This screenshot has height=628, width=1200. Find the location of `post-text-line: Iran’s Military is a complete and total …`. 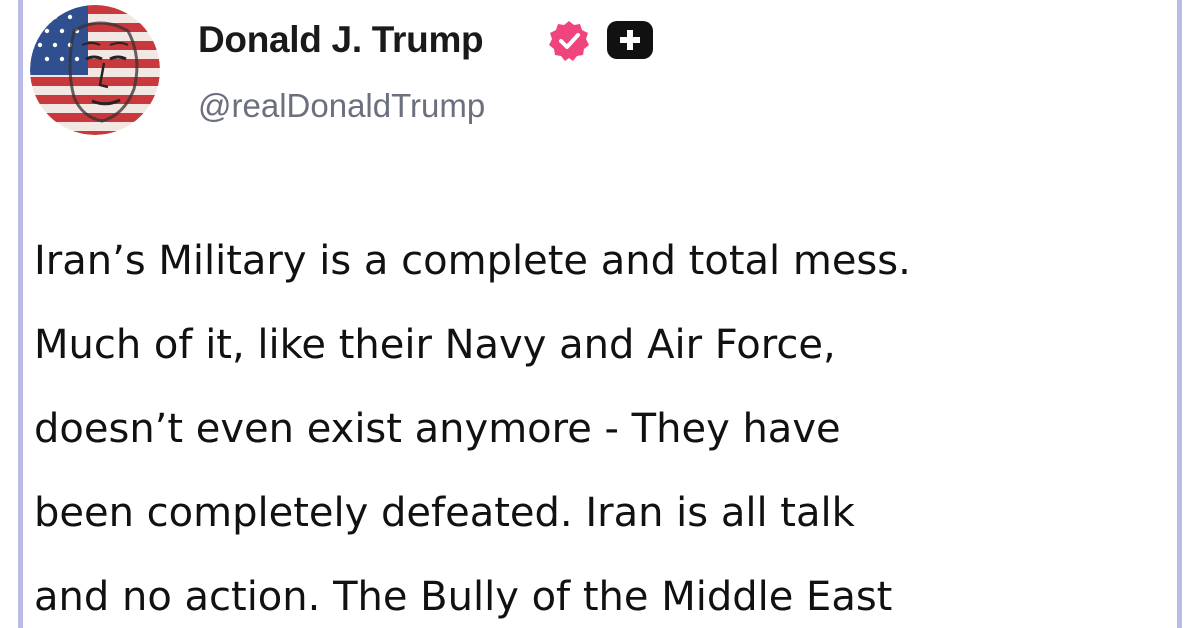

post-text-line: Iran’s Military is a complete and total … is located at coordinates (472, 261).